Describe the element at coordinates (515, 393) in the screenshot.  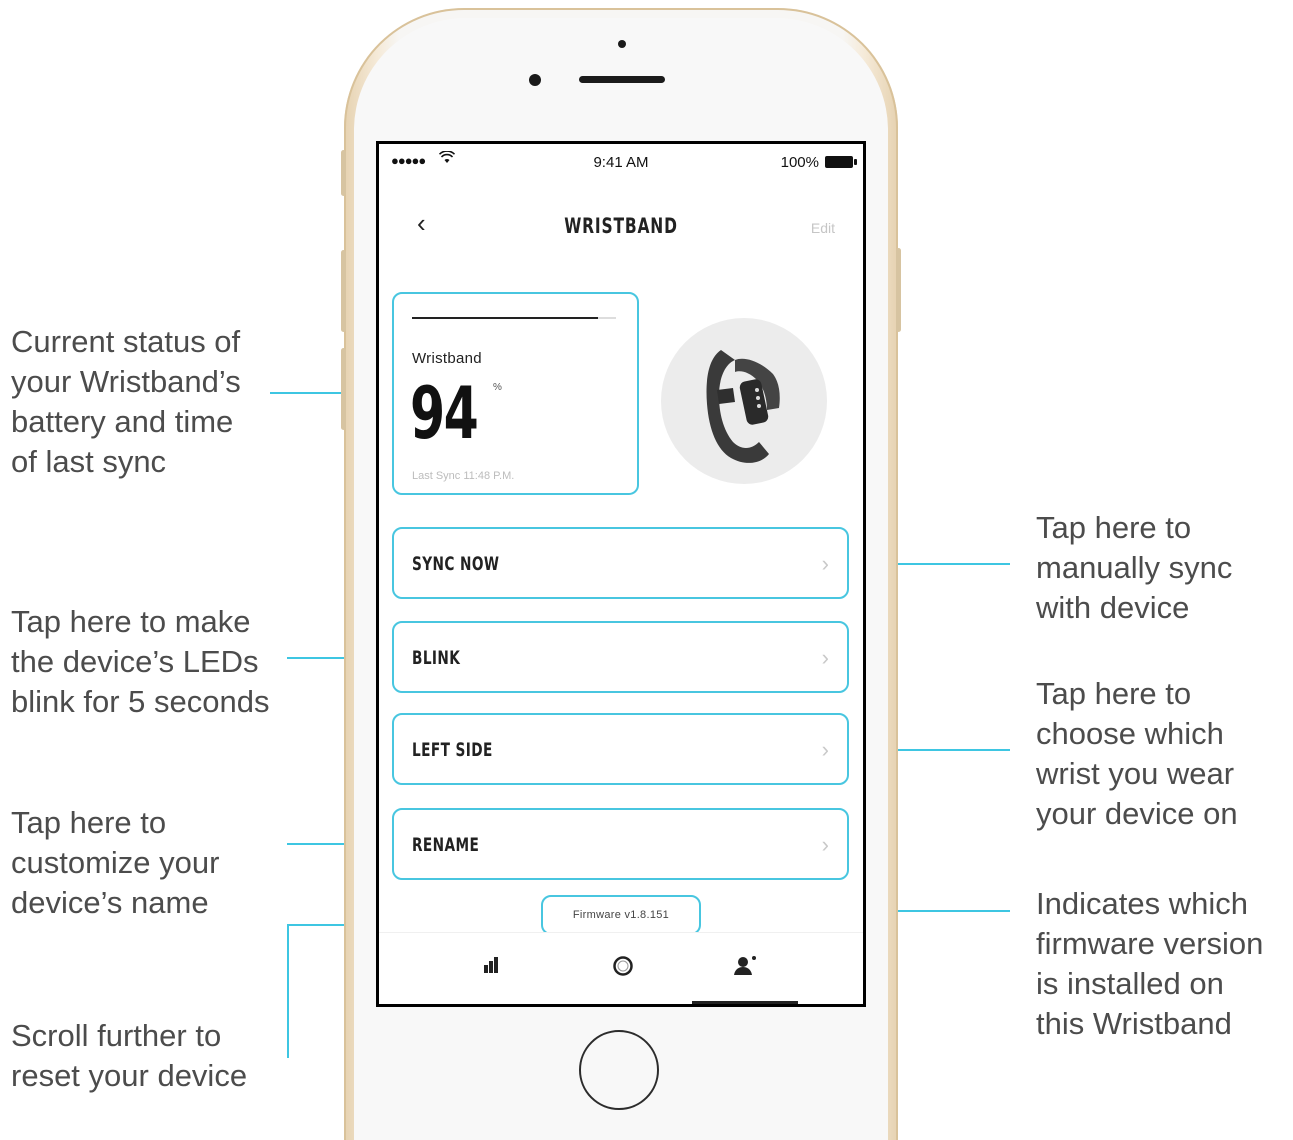
I see `battery-status-card: Wristband 94 % Last Sync 11:48 P.M.` at that location.